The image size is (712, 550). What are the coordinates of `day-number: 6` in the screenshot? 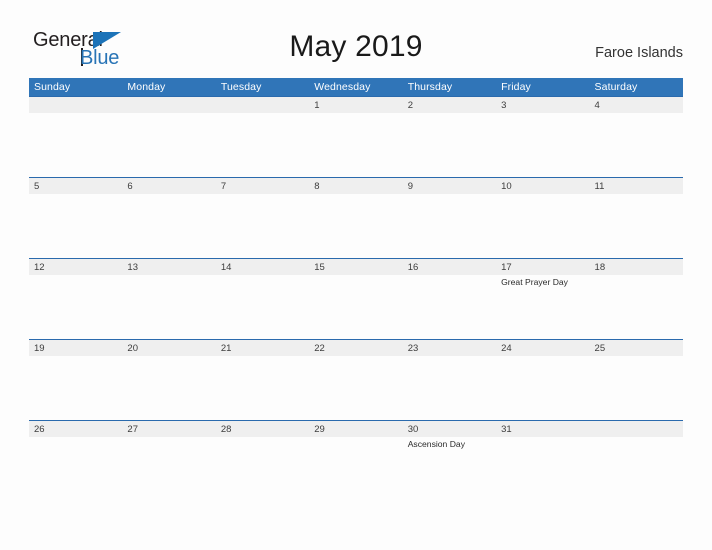 It's located at (168, 186).